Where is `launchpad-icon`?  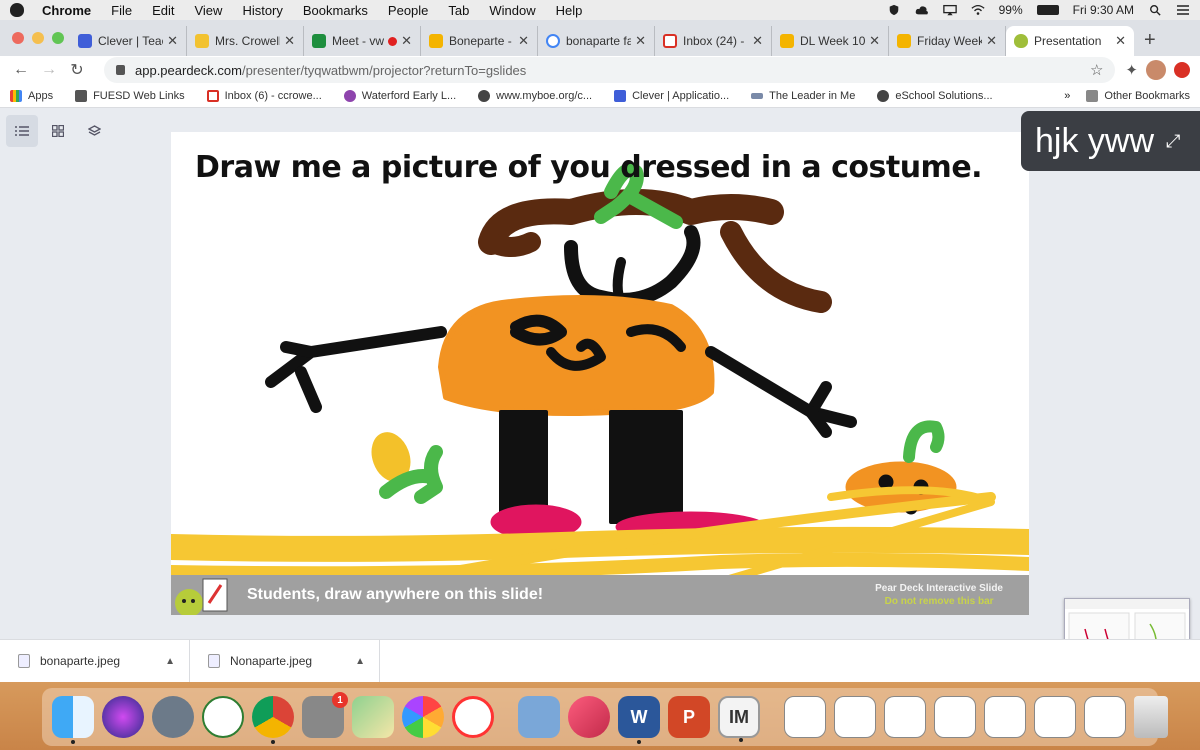
launchpad-icon is located at coordinates (173, 717).